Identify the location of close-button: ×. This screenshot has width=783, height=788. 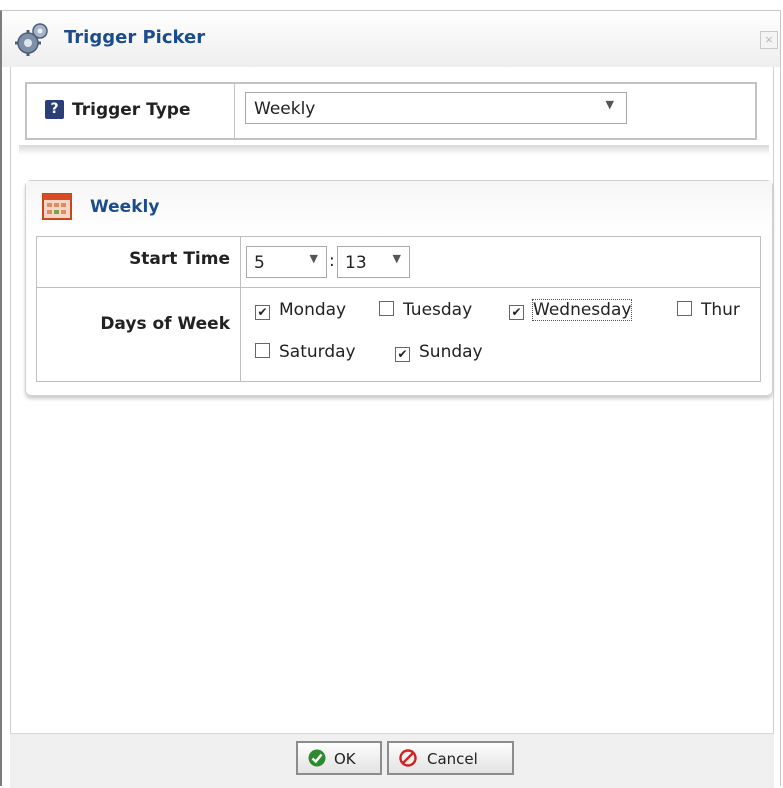
(769, 40).